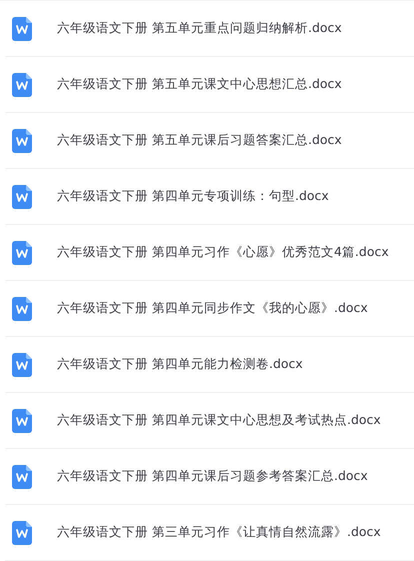 This screenshot has height=561, width=414. What do you see at coordinates (199, 84) in the screenshot?
I see `file-name: 六年级语文下册 第五单元课文中心思想汇总.docx` at bounding box center [199, 84].